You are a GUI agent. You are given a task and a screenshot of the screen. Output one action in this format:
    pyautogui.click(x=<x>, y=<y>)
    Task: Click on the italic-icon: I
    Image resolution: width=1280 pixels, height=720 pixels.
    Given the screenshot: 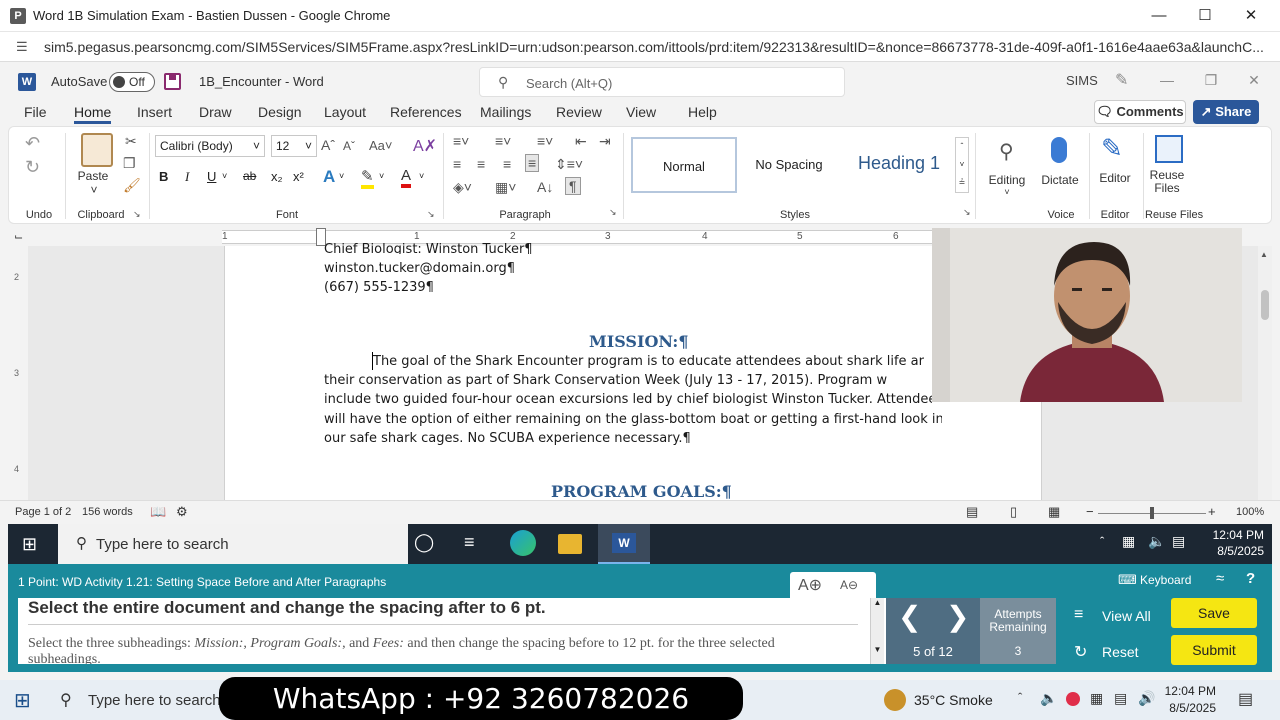 What is the action you would take?
    pyautogui.click(x=187, y=177)
    